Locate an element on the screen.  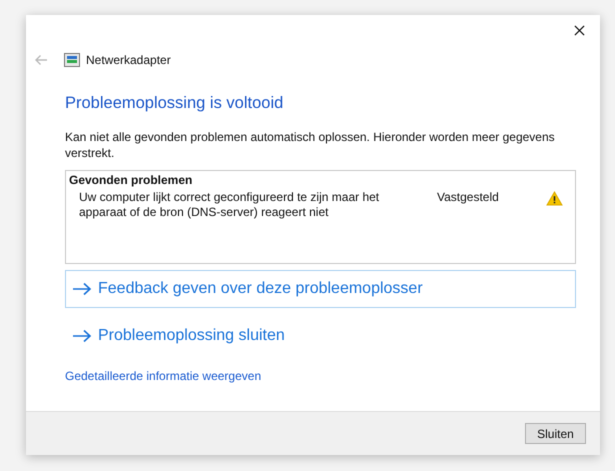
network-adapter-icon is located at coordinates (72, 60).